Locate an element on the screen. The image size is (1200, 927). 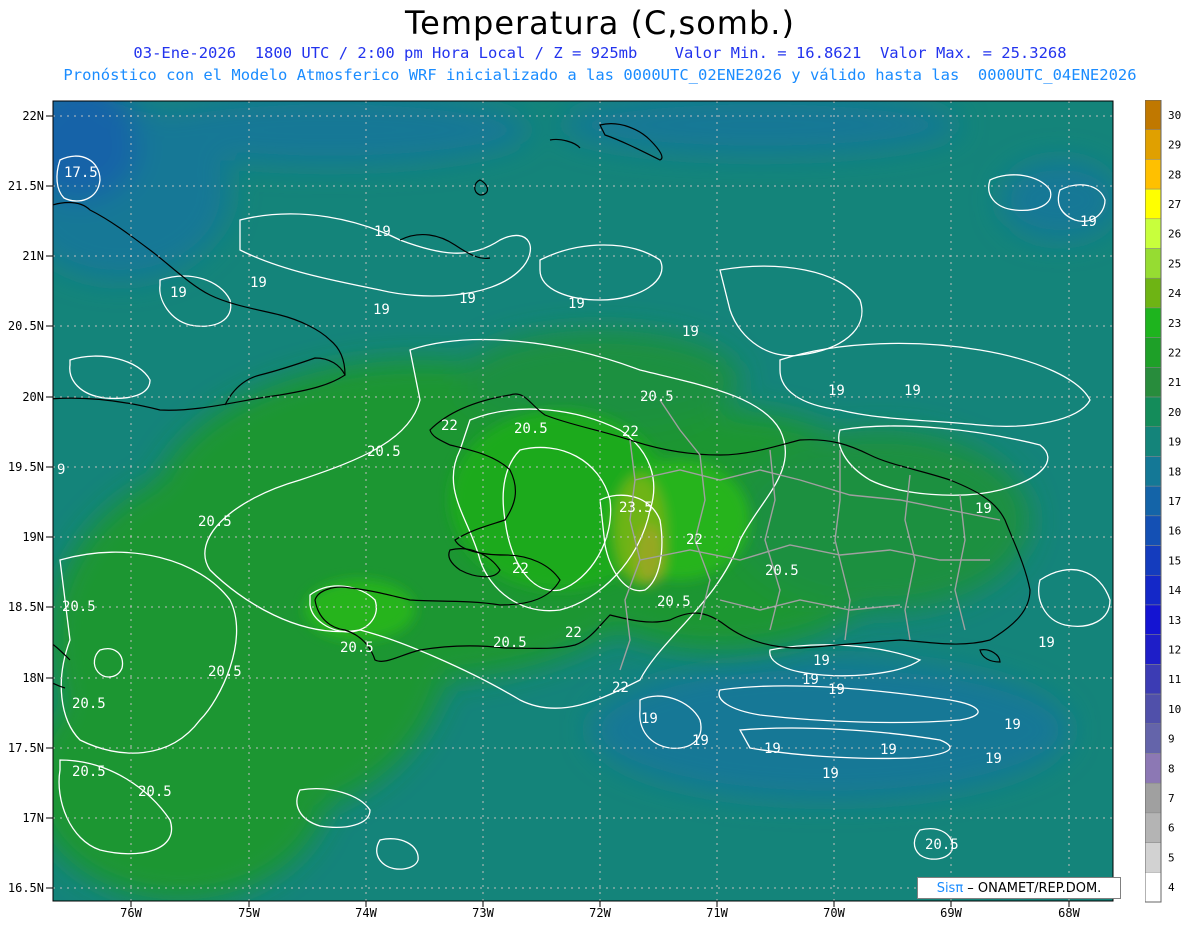
colorbar-label: 6 is located at coordinates (1171, 828).